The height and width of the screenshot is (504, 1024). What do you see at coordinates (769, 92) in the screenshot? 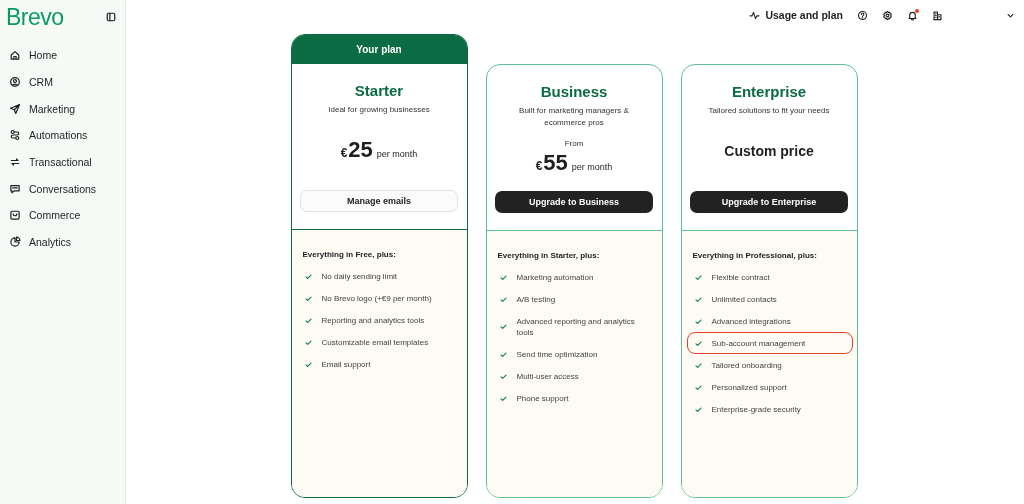
I see `plan-name: Enterprise` at bounding box center [769, 92].